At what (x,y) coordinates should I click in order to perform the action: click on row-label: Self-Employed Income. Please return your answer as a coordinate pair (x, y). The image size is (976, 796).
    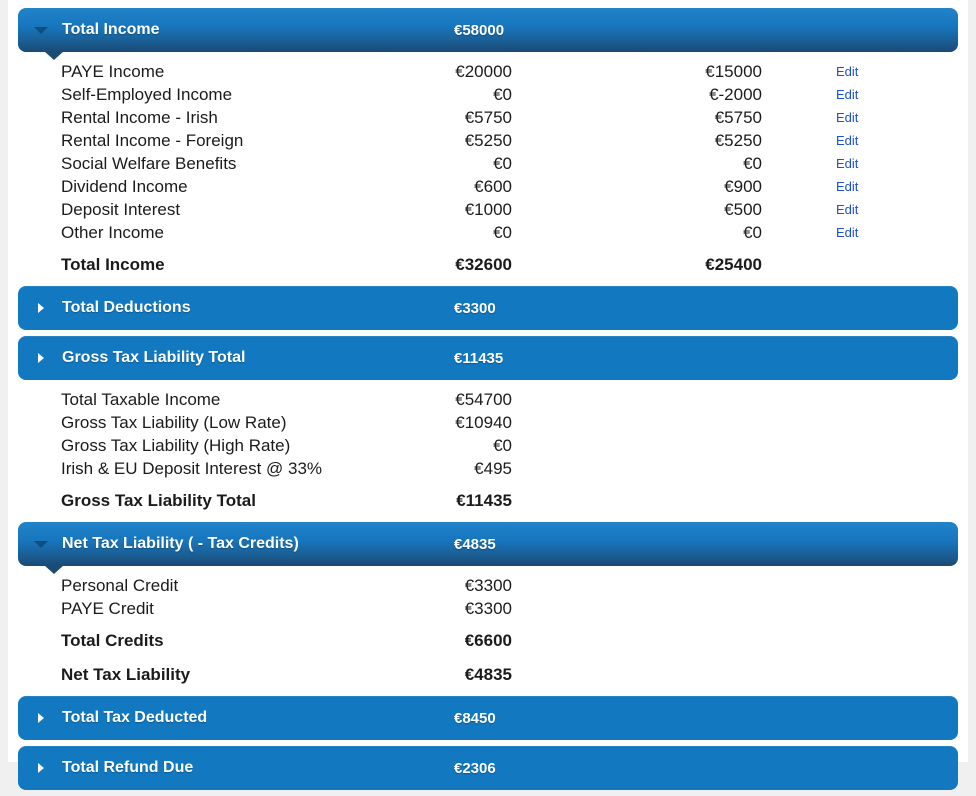
    Looking at the image, I should click on (147, 94).